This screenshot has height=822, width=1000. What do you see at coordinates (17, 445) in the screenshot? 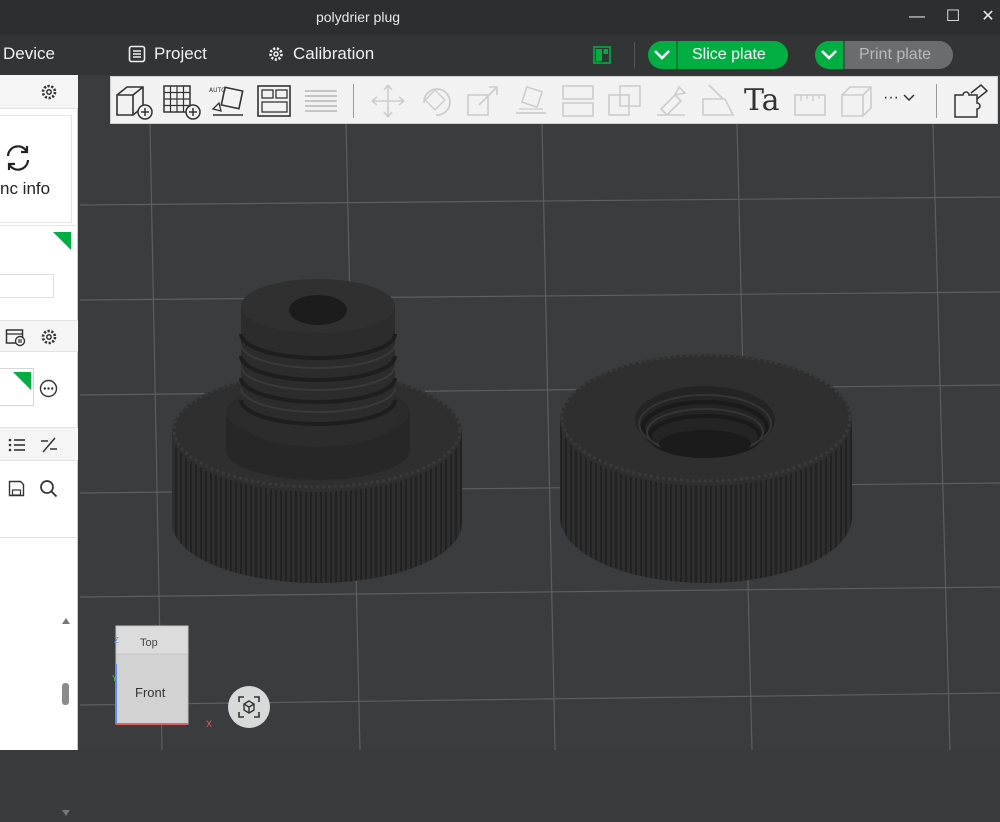
I see `list-icon` at bounding box center [17, 445].